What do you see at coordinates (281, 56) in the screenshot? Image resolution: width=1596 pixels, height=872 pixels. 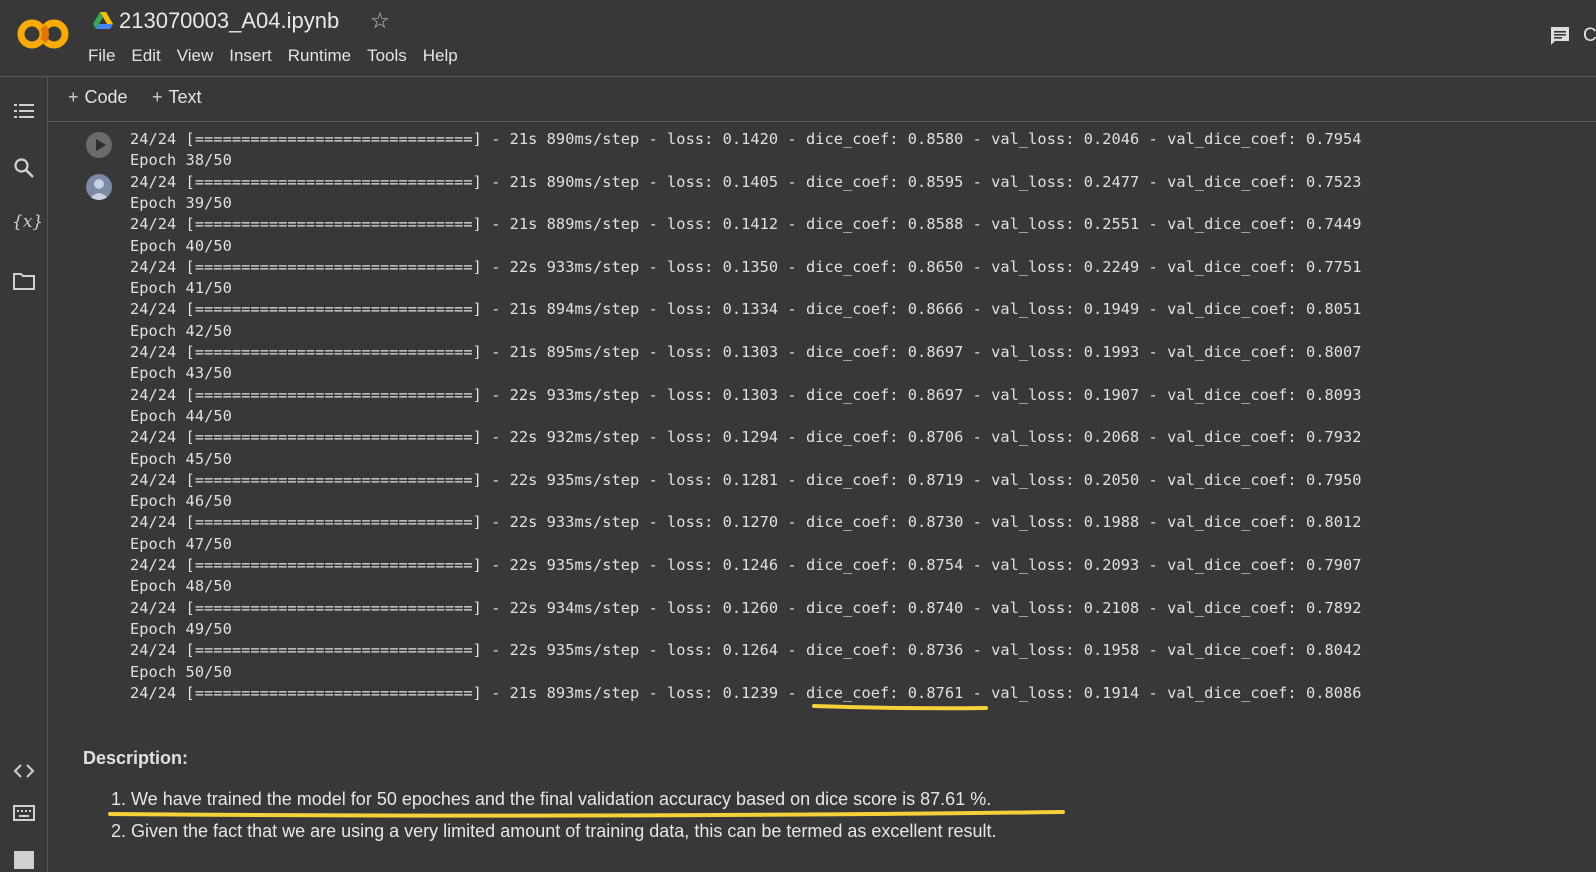 I see `menu-bar: File Edit View Insert Runtime Tools Help` at bounding box center [281, 56].